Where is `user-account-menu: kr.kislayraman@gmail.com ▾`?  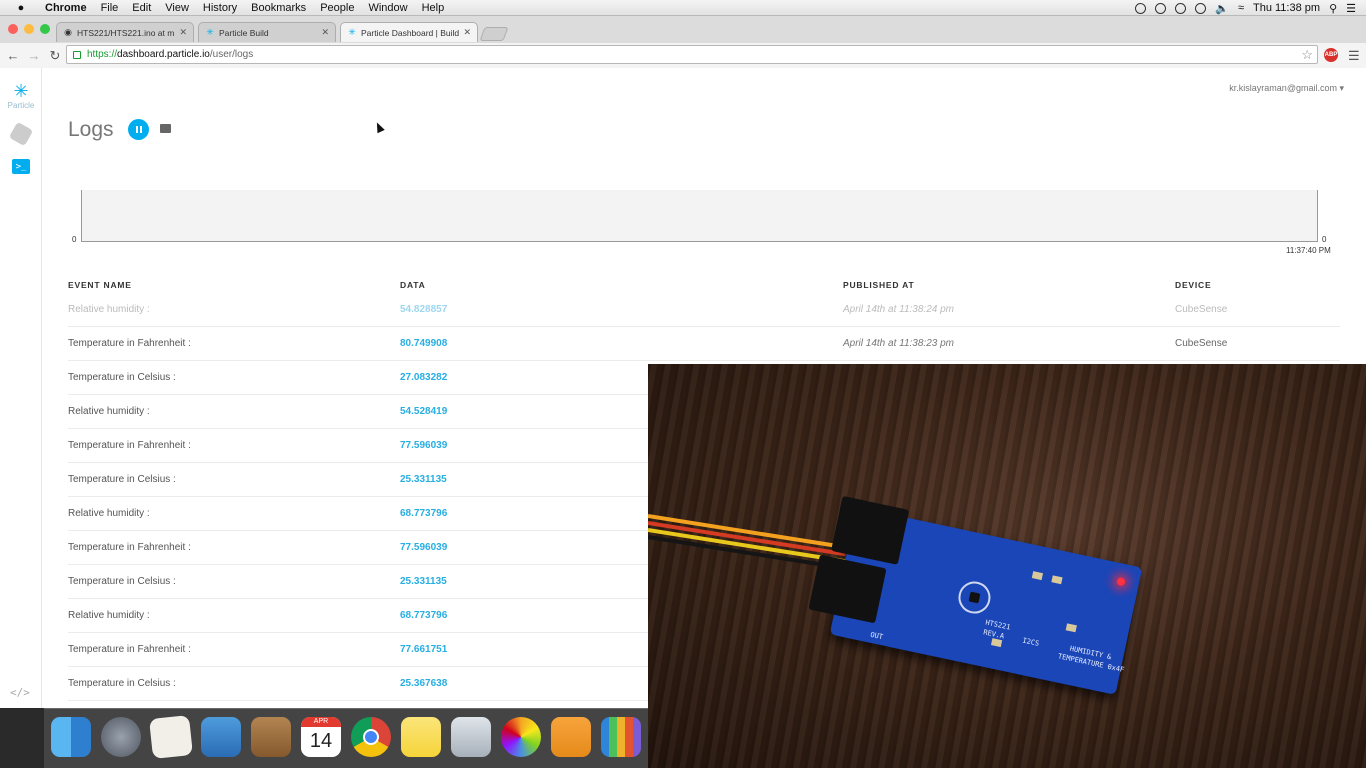
user-account-menu: kr.kislayraman@gmail.com ▾ is located at coordinates (1286, 88).